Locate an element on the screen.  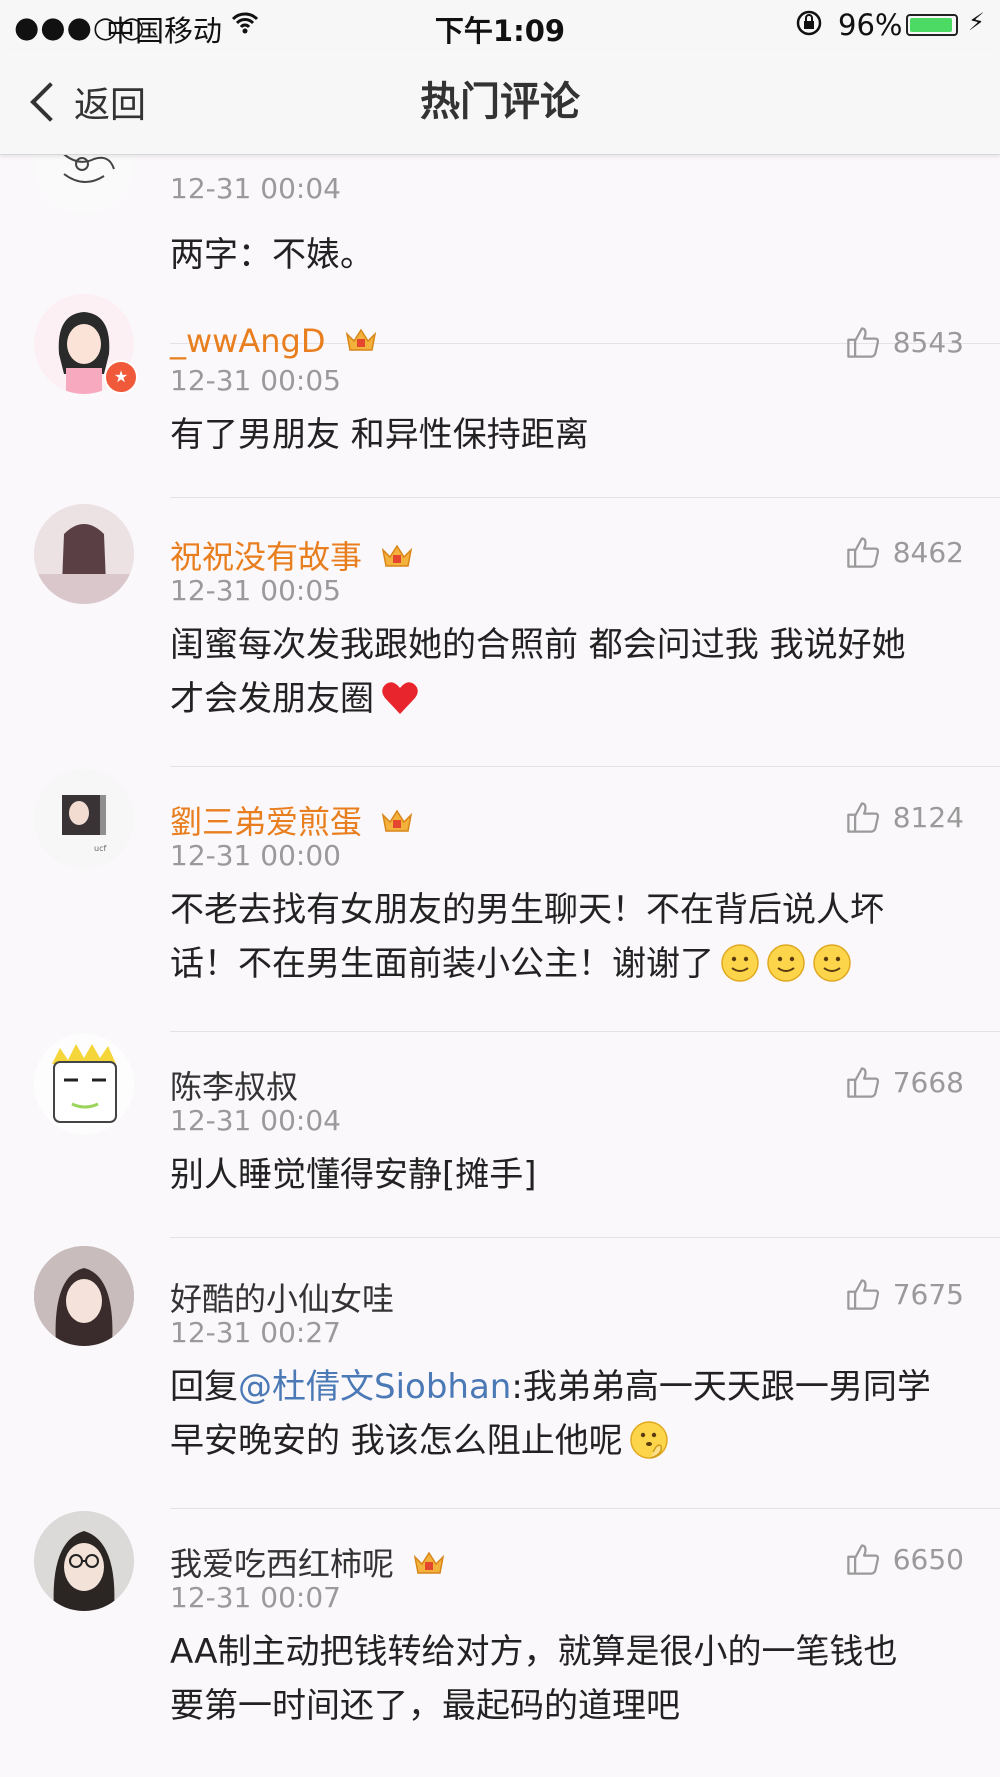
like-button: 7668 is located at coordinates (904, 1082).